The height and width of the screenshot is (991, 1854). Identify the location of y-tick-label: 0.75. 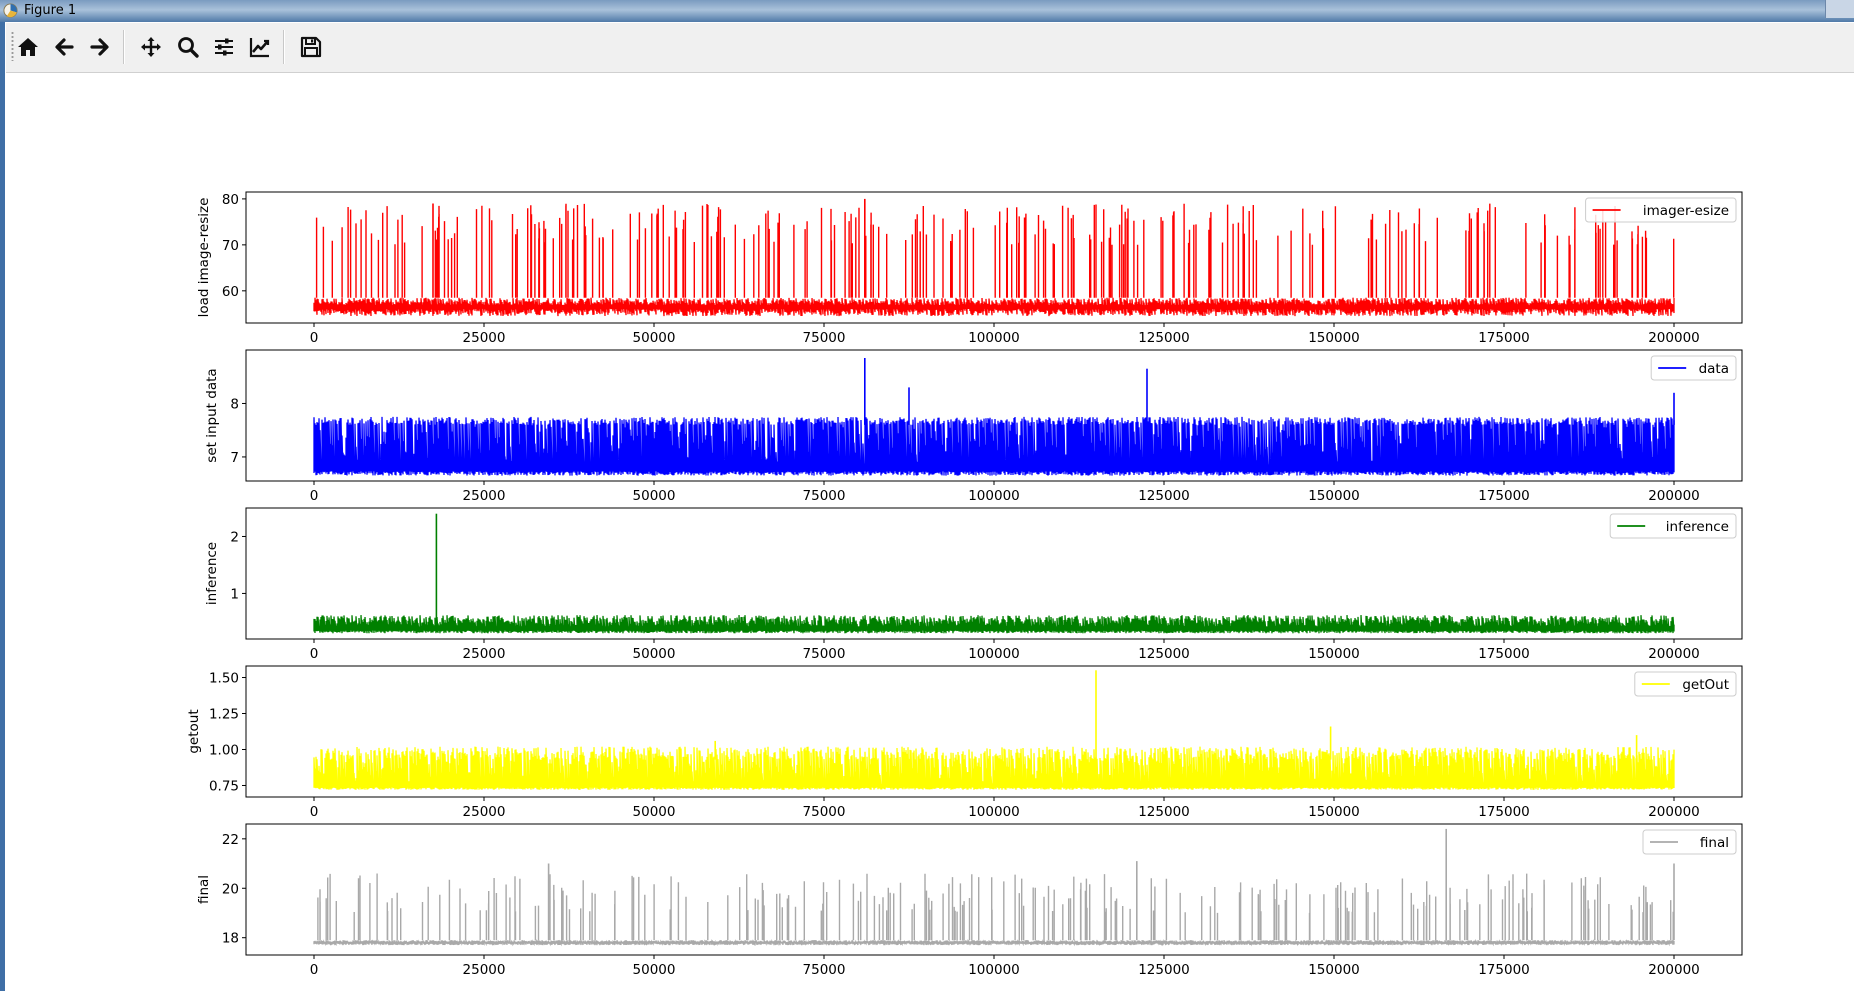
(224, 786).